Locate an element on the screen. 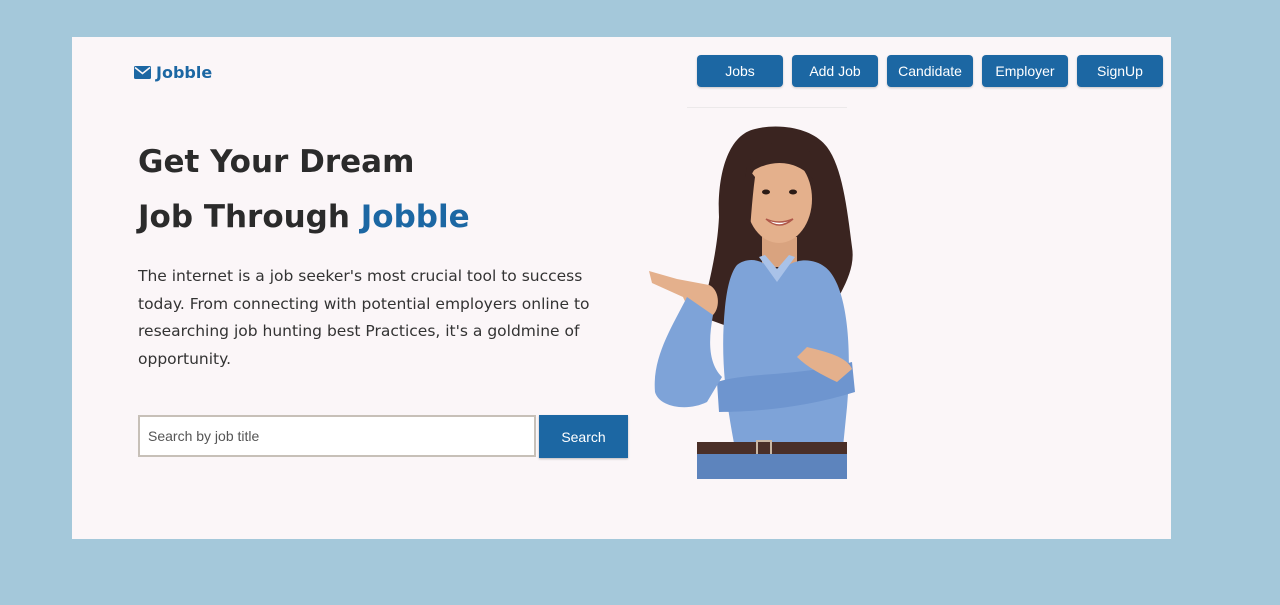  job-search-form: Search is located at coordinates (383, 436).